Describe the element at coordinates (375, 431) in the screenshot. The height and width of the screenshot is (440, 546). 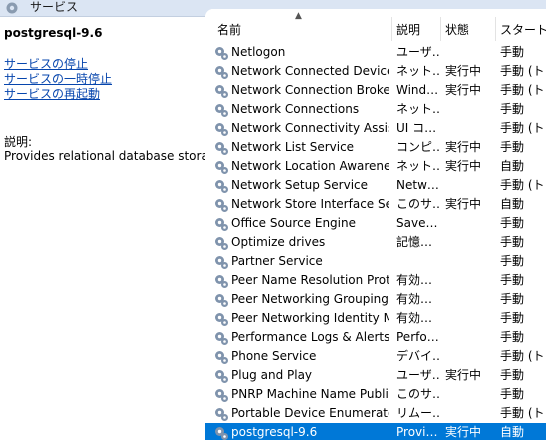
I see `service-row: postgresql-9.6 Provi… 実行中 自動` at that location.